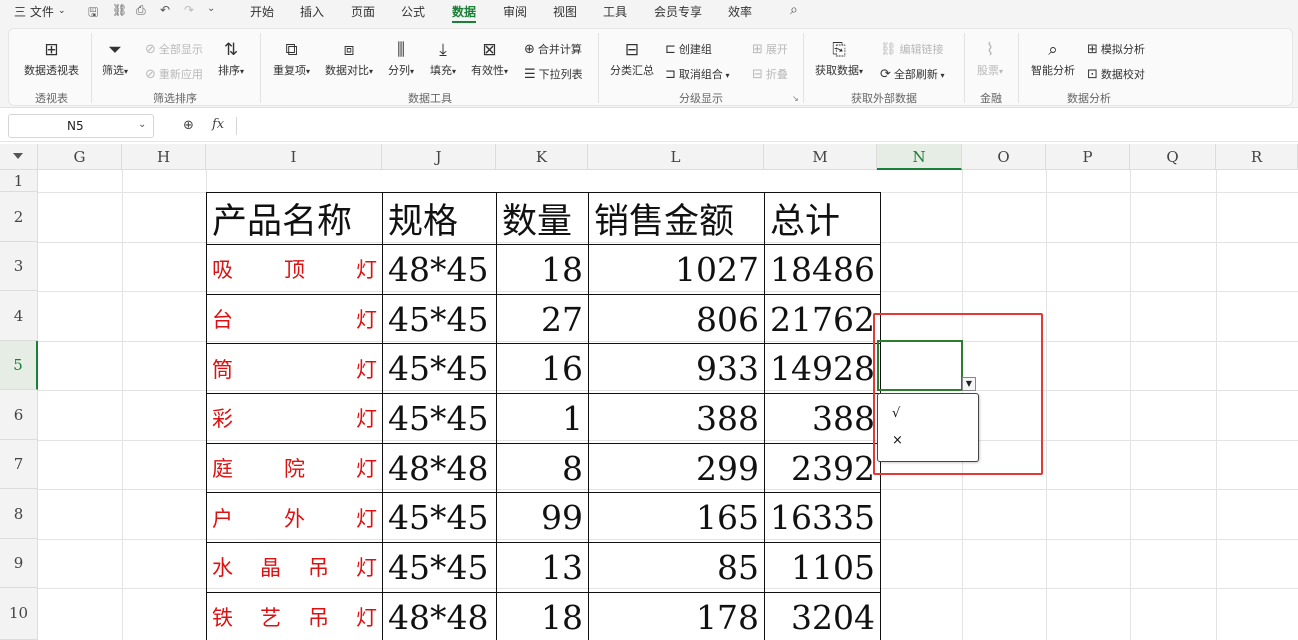  Describe the element at coordinates (822, 518) in the screenshot. I see `total-cell: 16335` at that location.